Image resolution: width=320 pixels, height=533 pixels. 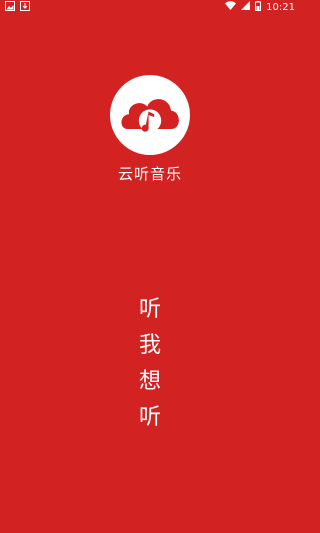 What do you see at coordinates (149, 381) in the screenshot?
I see `slogan-char: 想` at bounding box center [149, 381].